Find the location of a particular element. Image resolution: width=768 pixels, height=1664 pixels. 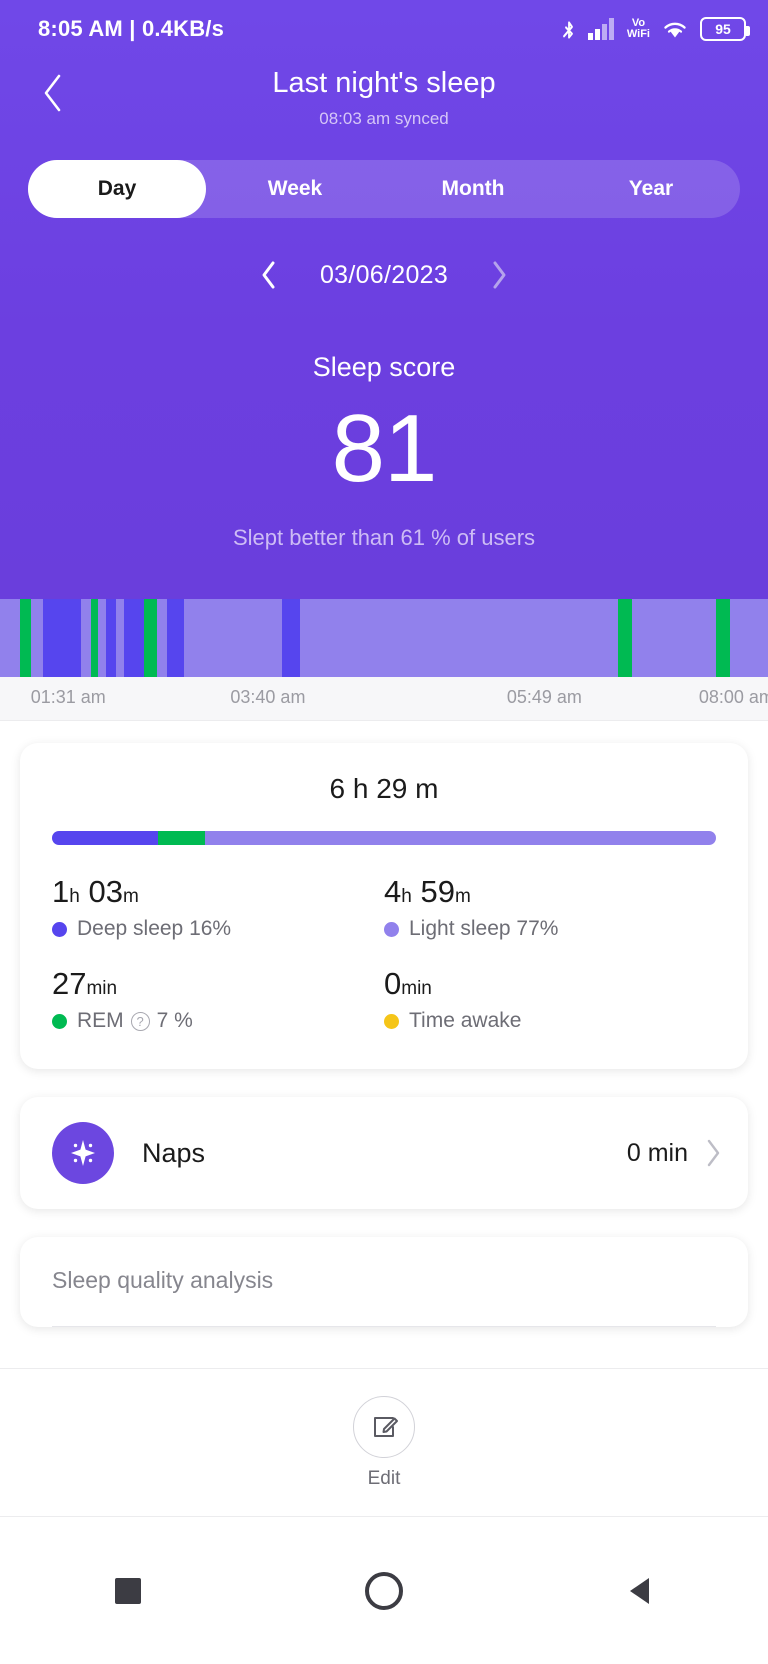

light-sleep-hours-unit: h is located at coordinates (406, 896).